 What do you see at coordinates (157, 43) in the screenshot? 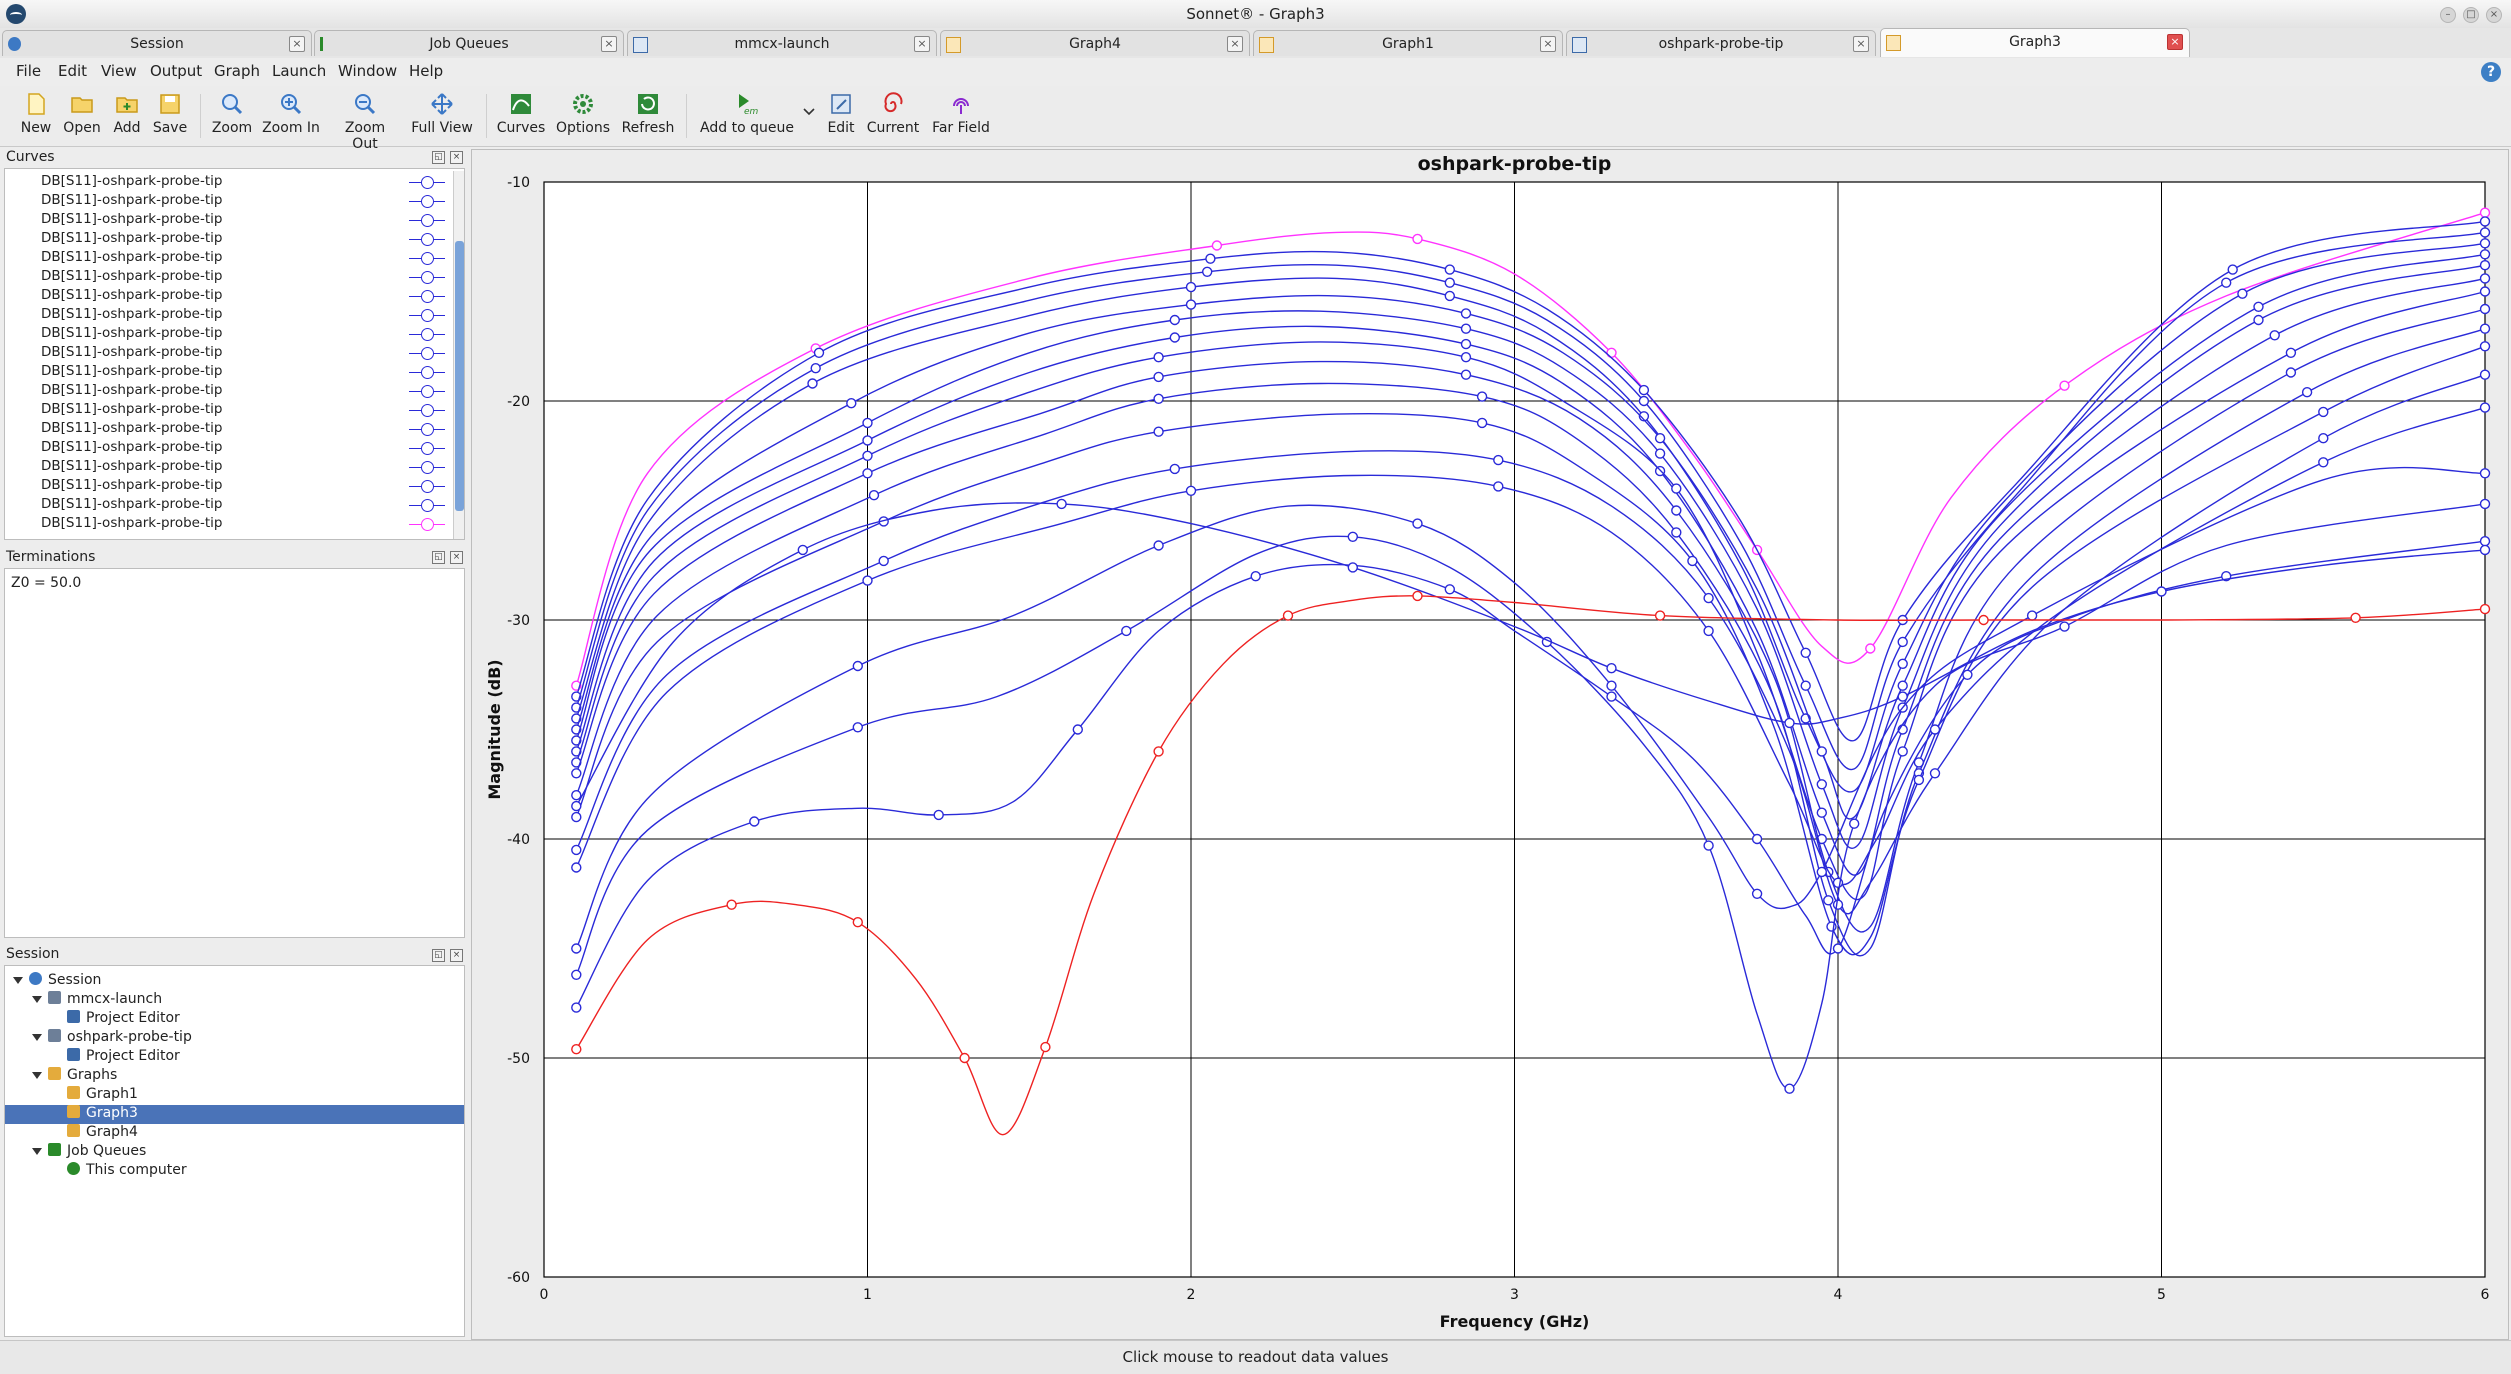
I see `tab-session: Session ×` at bounding box center [157, 43].